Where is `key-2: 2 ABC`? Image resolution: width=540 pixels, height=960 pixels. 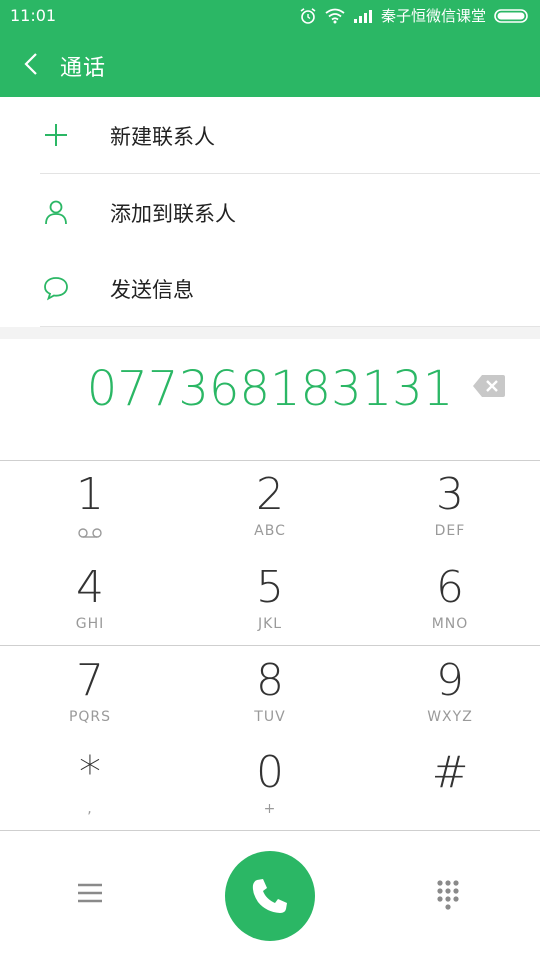 key-2: 2 ABC is located at coordinates (270, 507).